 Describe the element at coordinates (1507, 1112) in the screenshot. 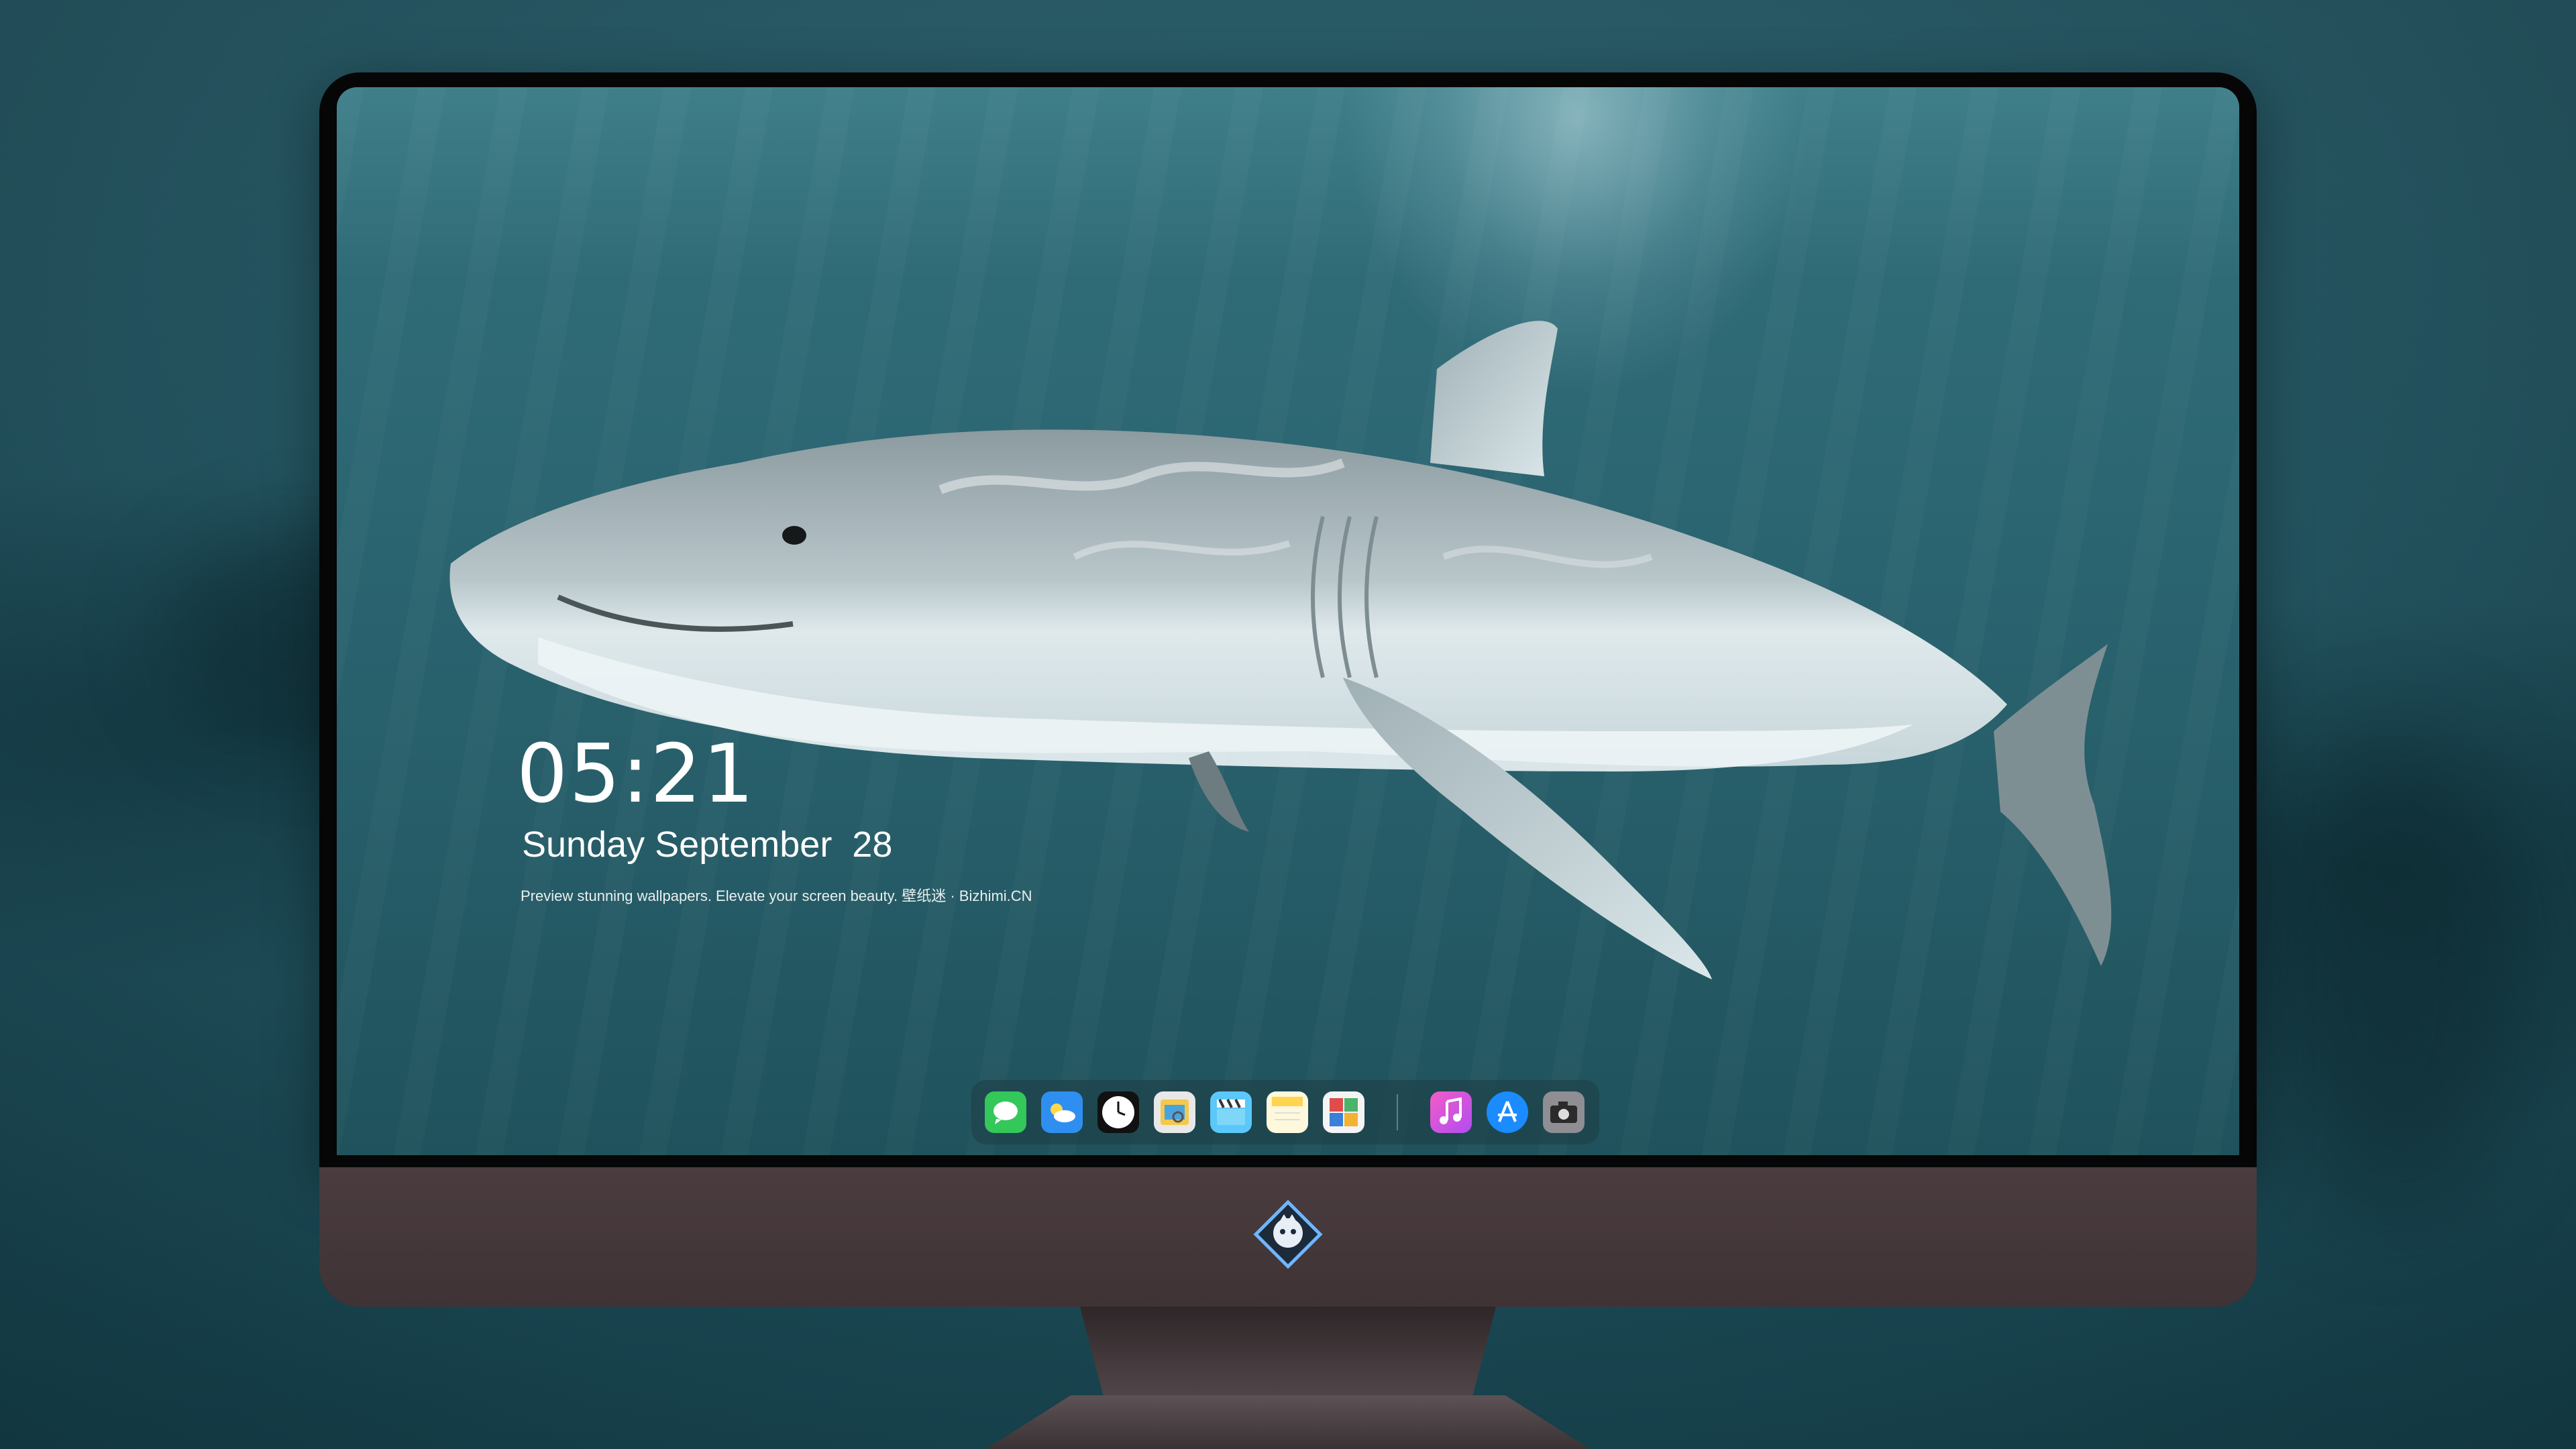

I see `app-store-icon` at that location.